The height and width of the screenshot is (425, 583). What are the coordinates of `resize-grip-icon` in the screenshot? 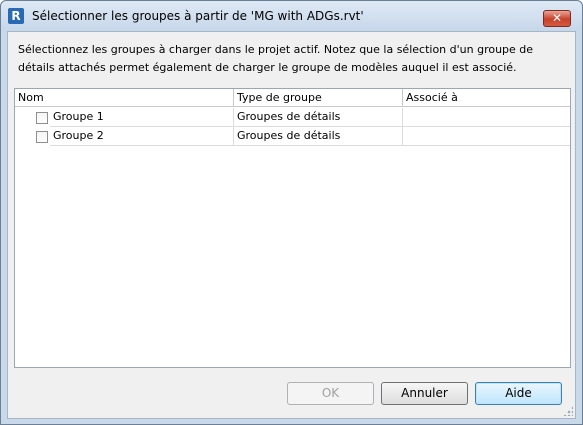 It's located at (568, 411).